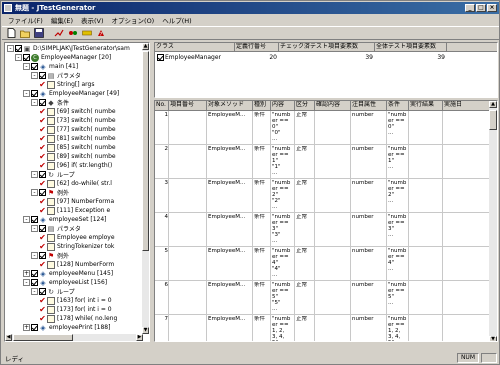 This screenshot has width=500, height=365. I want to click on grid-header-item: 項目番号, so click(188, 106).